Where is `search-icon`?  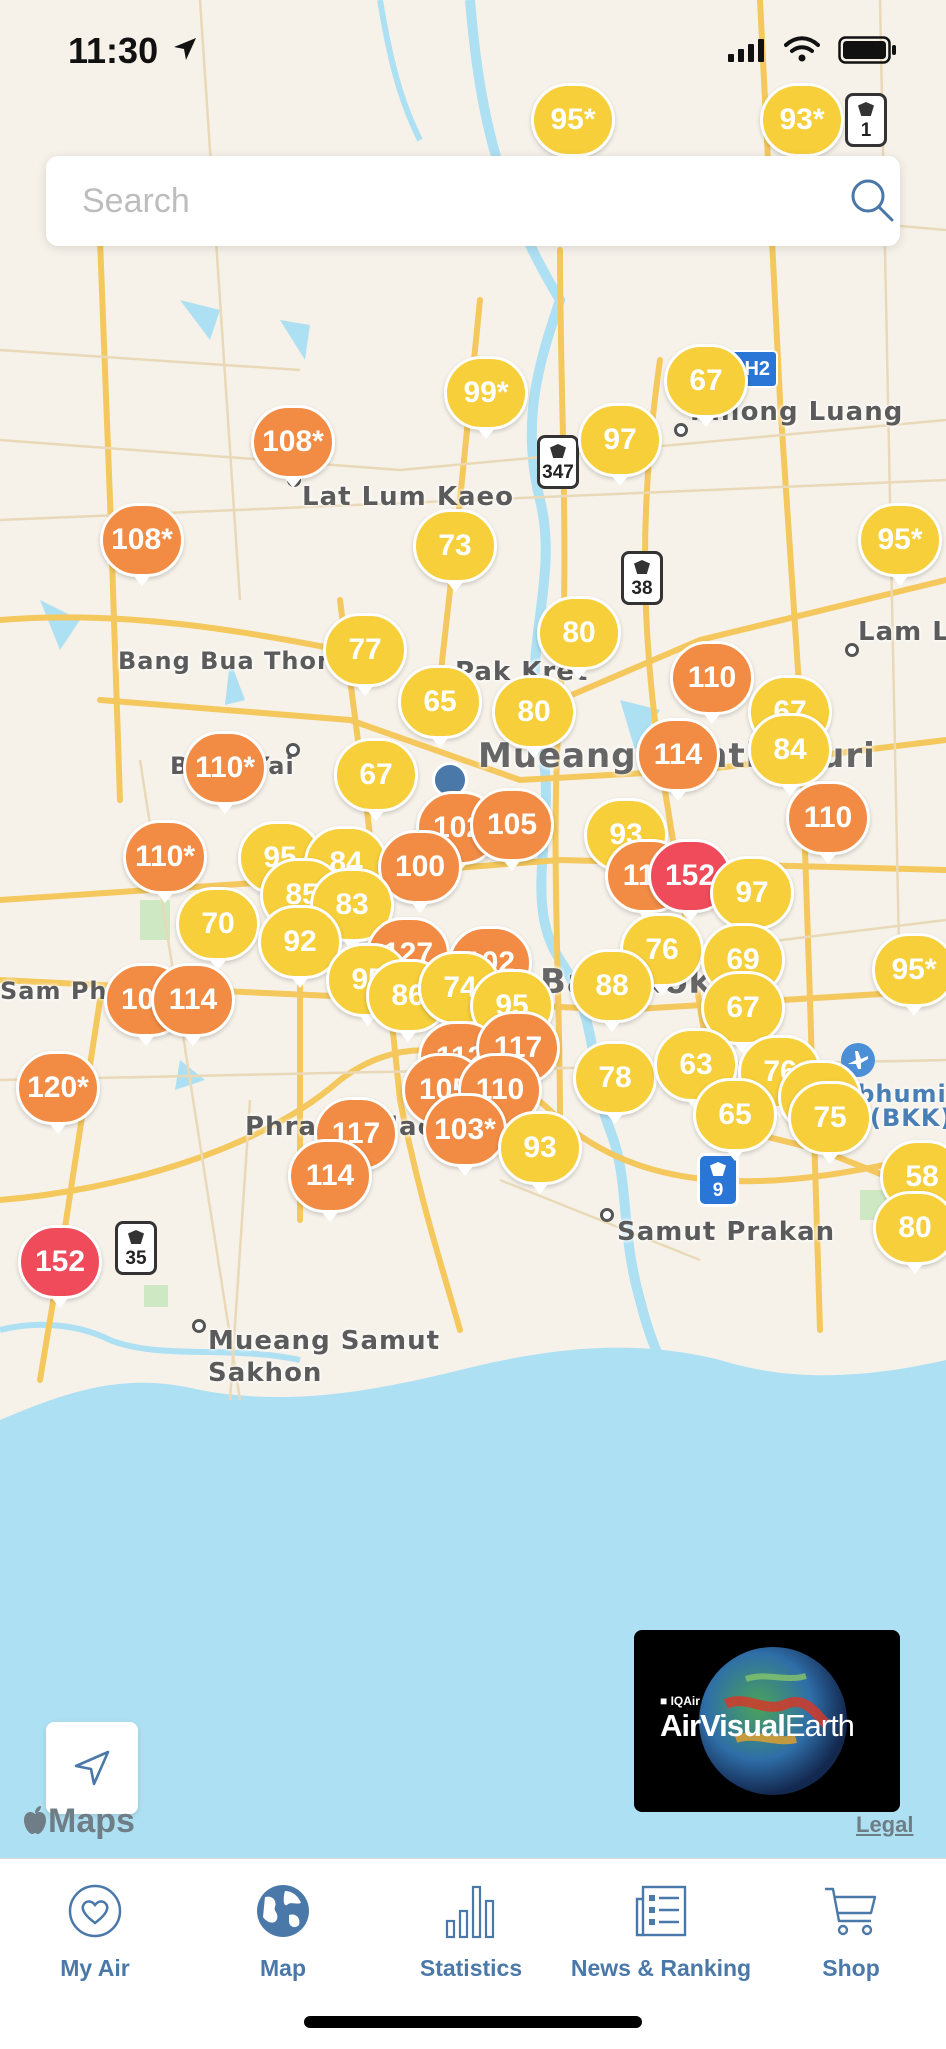
search-icon is located at coordinates (872, 200).